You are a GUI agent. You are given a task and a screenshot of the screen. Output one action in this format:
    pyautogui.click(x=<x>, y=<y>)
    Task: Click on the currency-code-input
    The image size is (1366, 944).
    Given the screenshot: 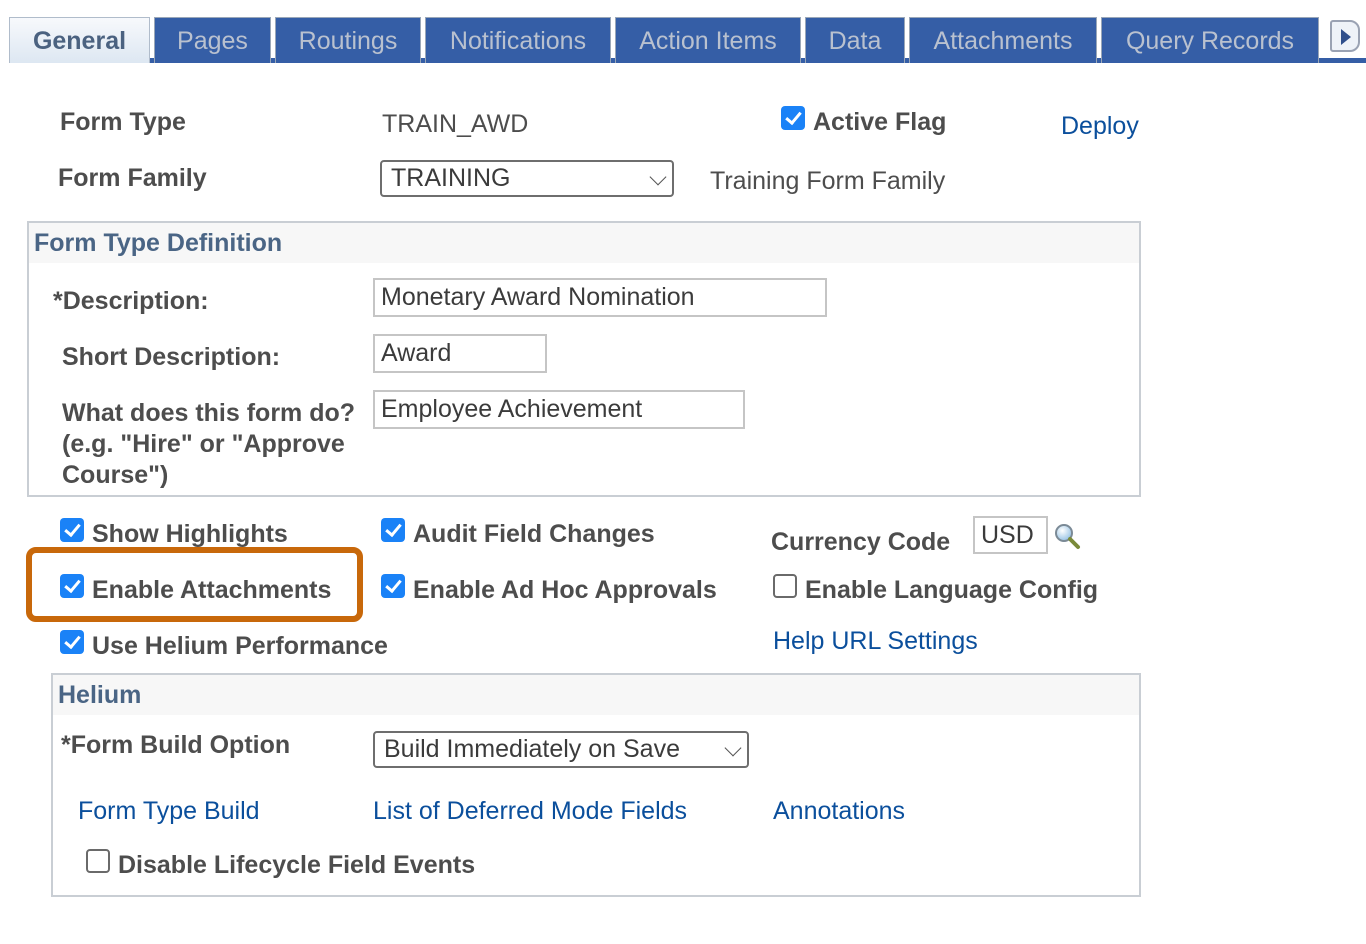 What is the action you would take?
    pyautogui.click(x=1010, y=535)
    